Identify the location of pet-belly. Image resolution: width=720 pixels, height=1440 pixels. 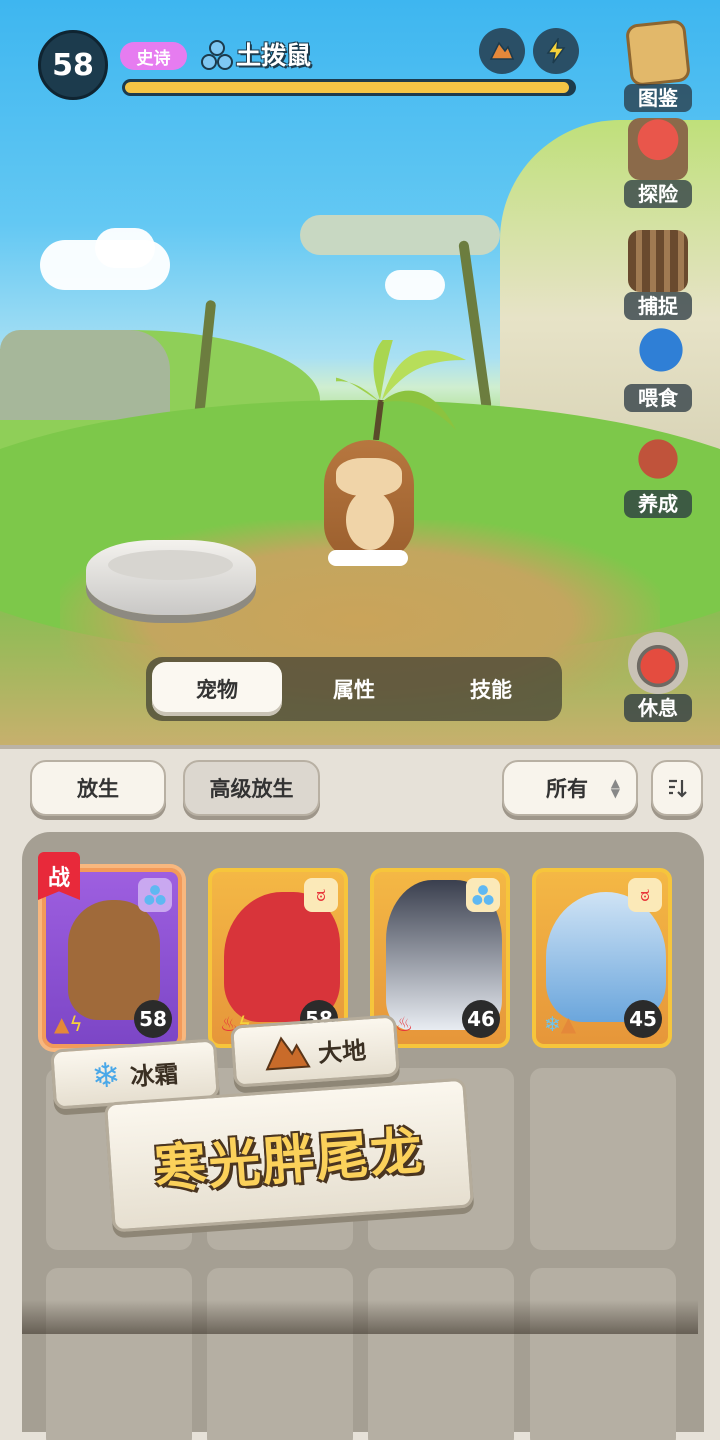
(370, 520).